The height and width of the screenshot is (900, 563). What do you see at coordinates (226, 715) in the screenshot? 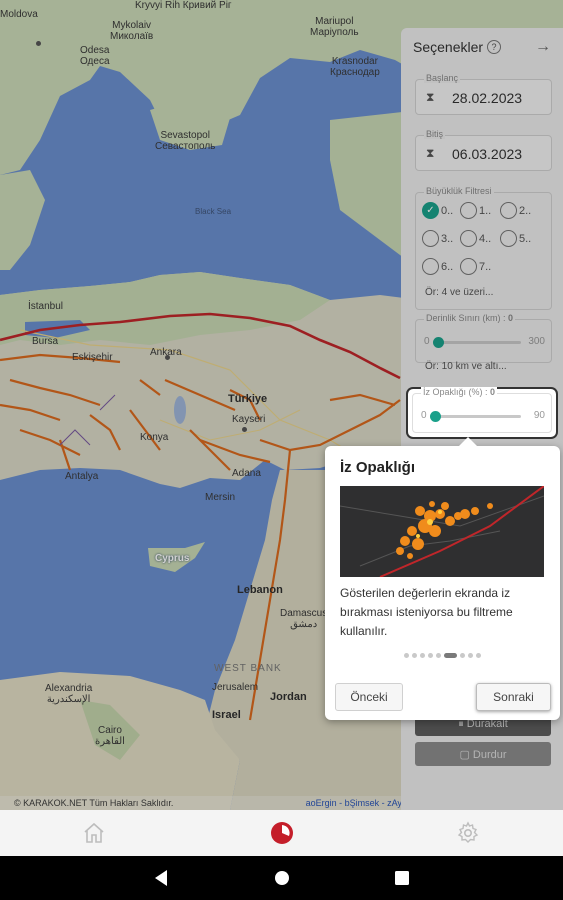
I see `map-label-israel: Israel` at bounding box center [226, 715].